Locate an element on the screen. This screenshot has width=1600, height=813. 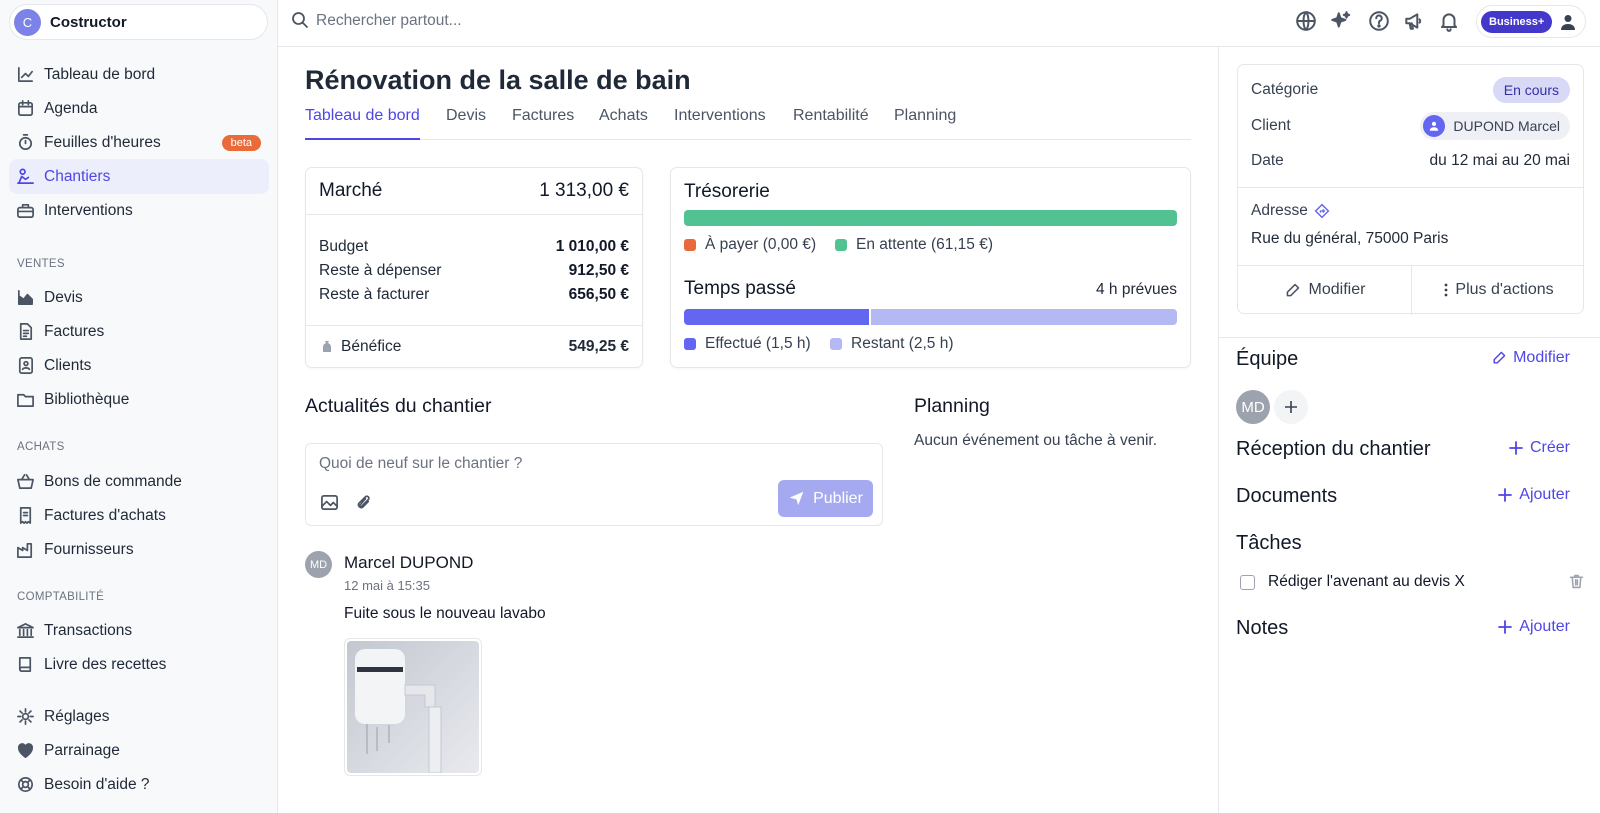
image-icon is located at coordinates (329, 502).